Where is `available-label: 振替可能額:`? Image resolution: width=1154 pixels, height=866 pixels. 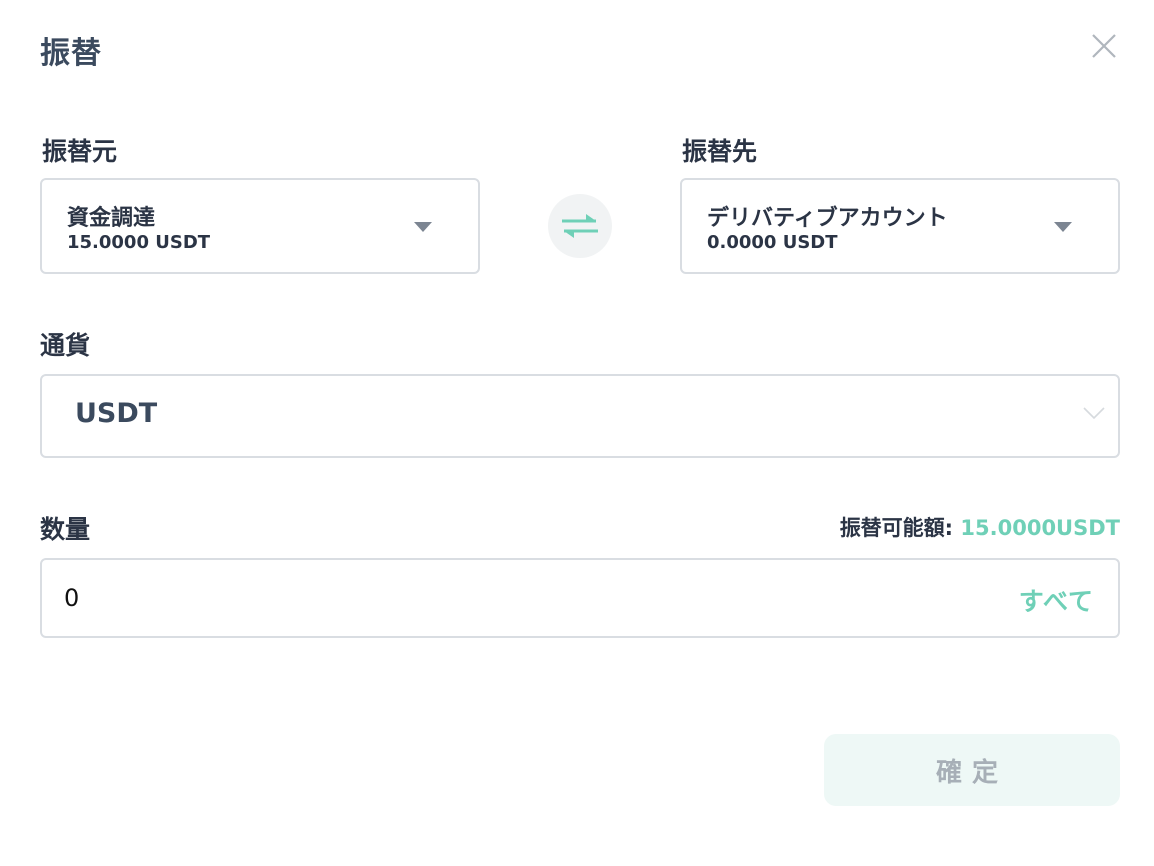 available-label: 振替可能額: is located at coordinates (896, 528).